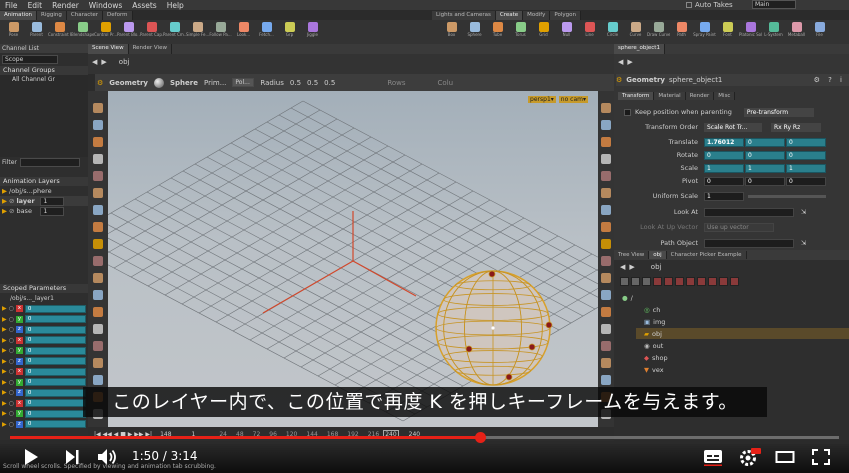  What do you see at coordinates (108, 49) in the screenshot?
I see `tab-scene-view: Scene View` at bounding box center [108, 49].